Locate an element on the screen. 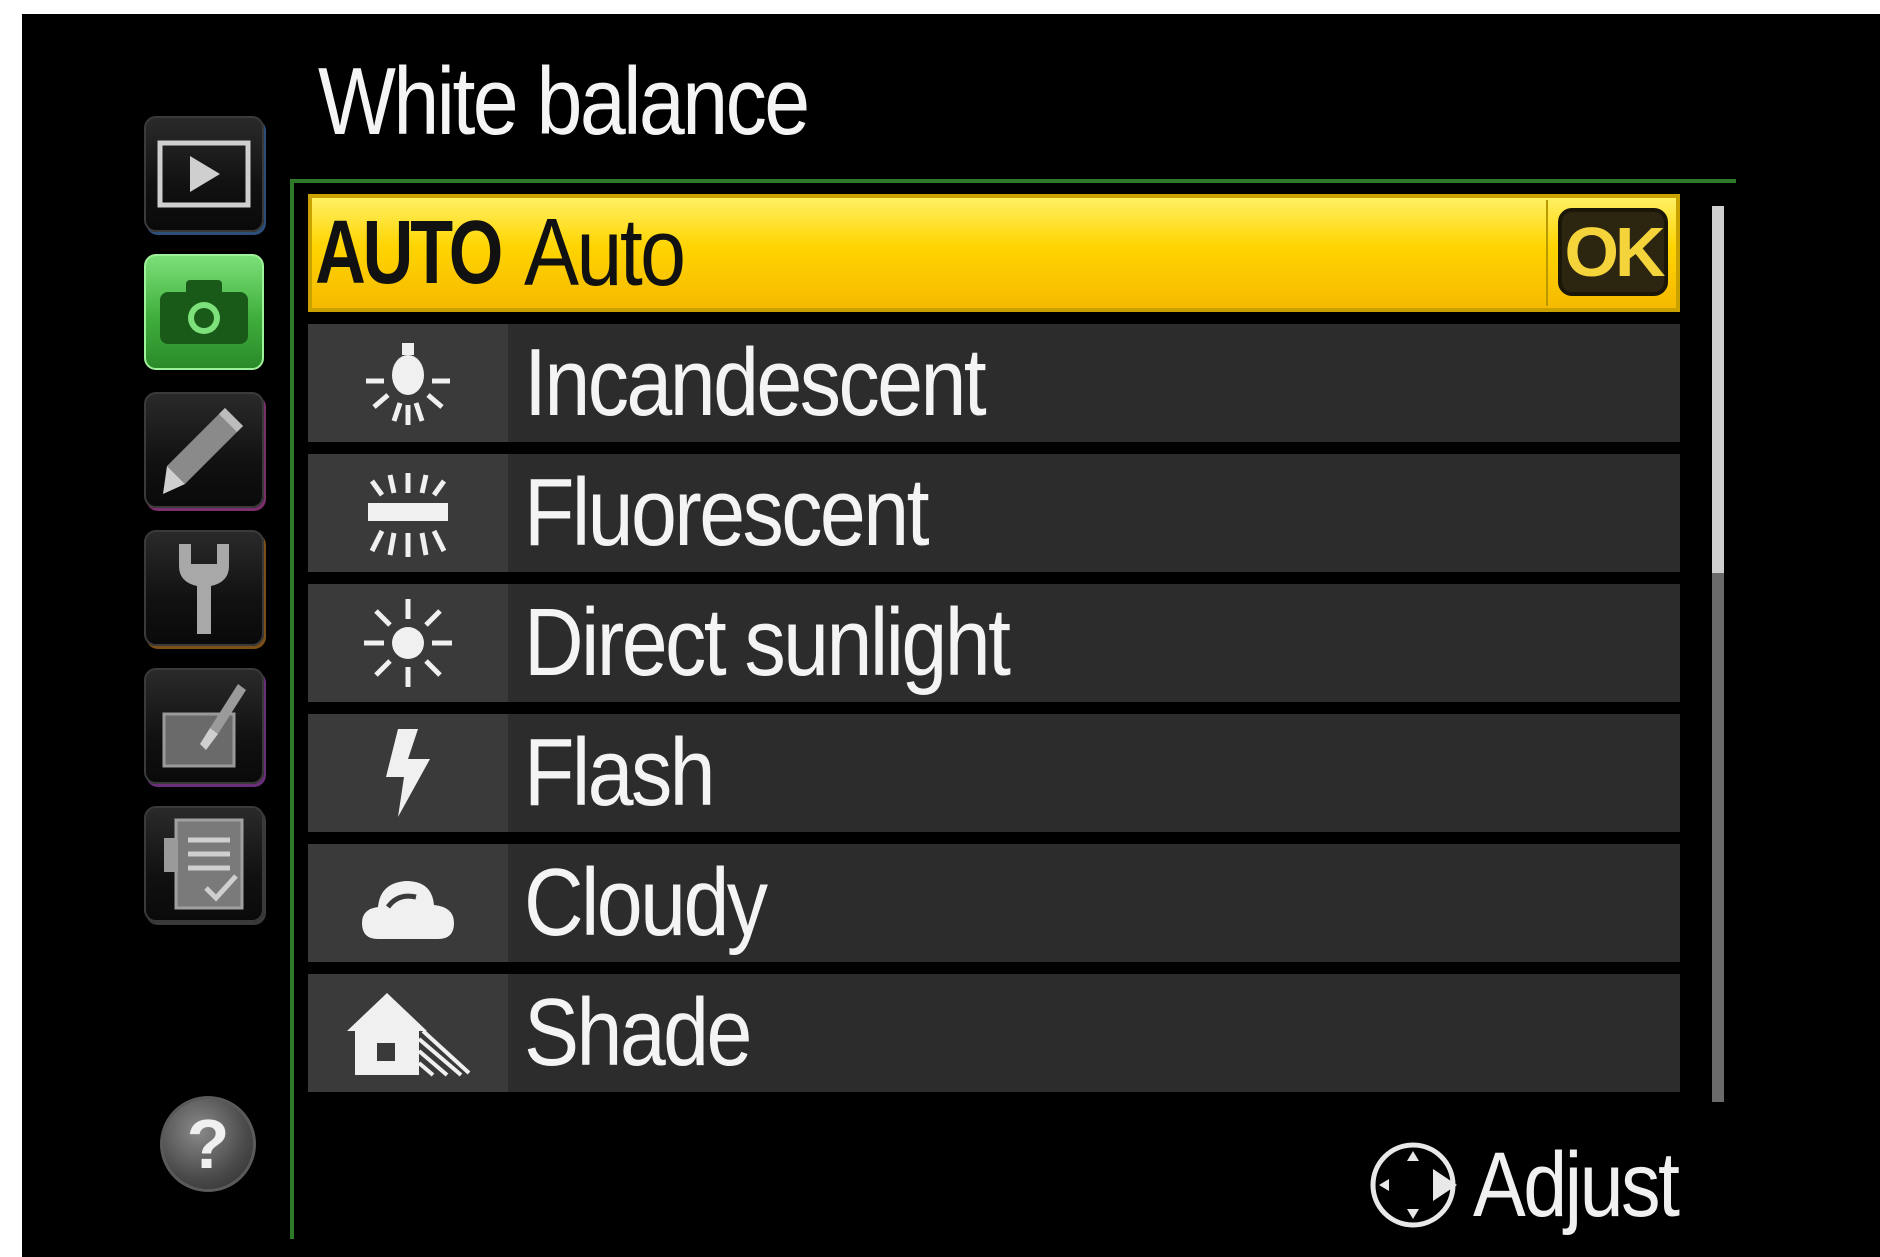 The width and height of the screenshot is (1880, 1257). option-label: Flash is located at coordinates (620, 772).